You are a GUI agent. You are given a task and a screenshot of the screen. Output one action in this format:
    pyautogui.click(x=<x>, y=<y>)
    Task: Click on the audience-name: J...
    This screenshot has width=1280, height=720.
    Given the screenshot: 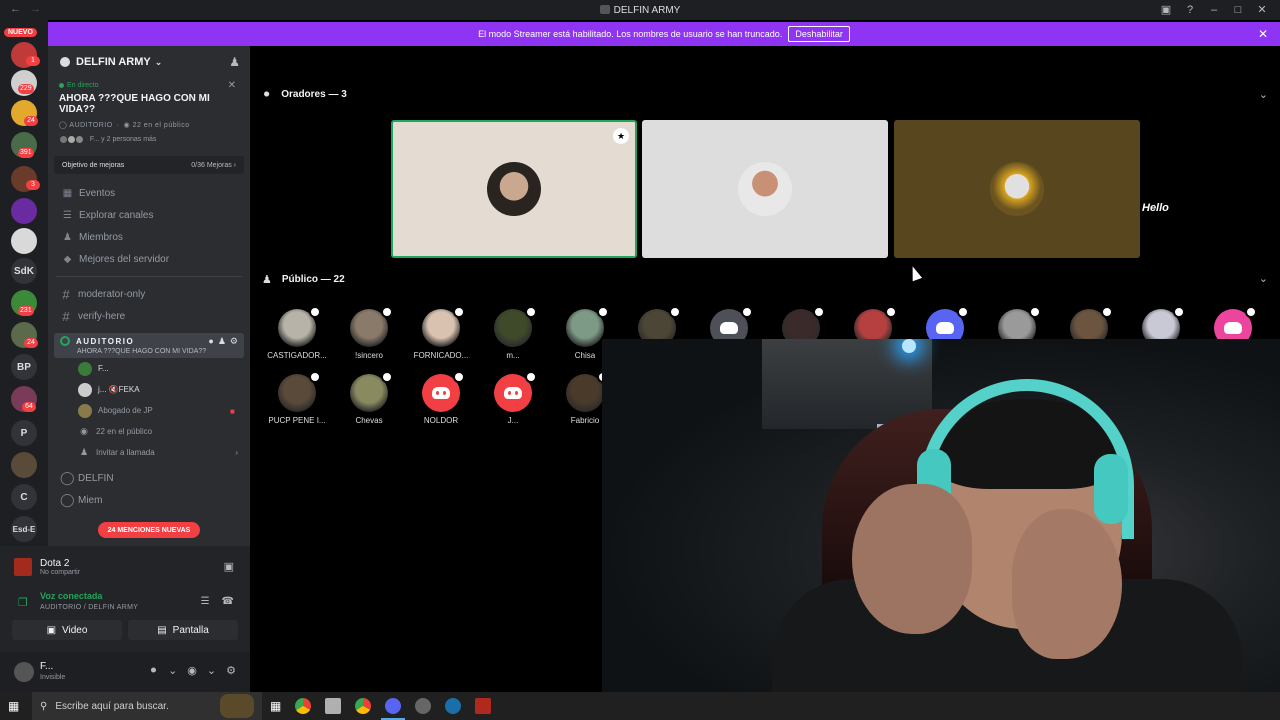 What is the action you would take?
    pyautogui.click(x=513, y=420)
    